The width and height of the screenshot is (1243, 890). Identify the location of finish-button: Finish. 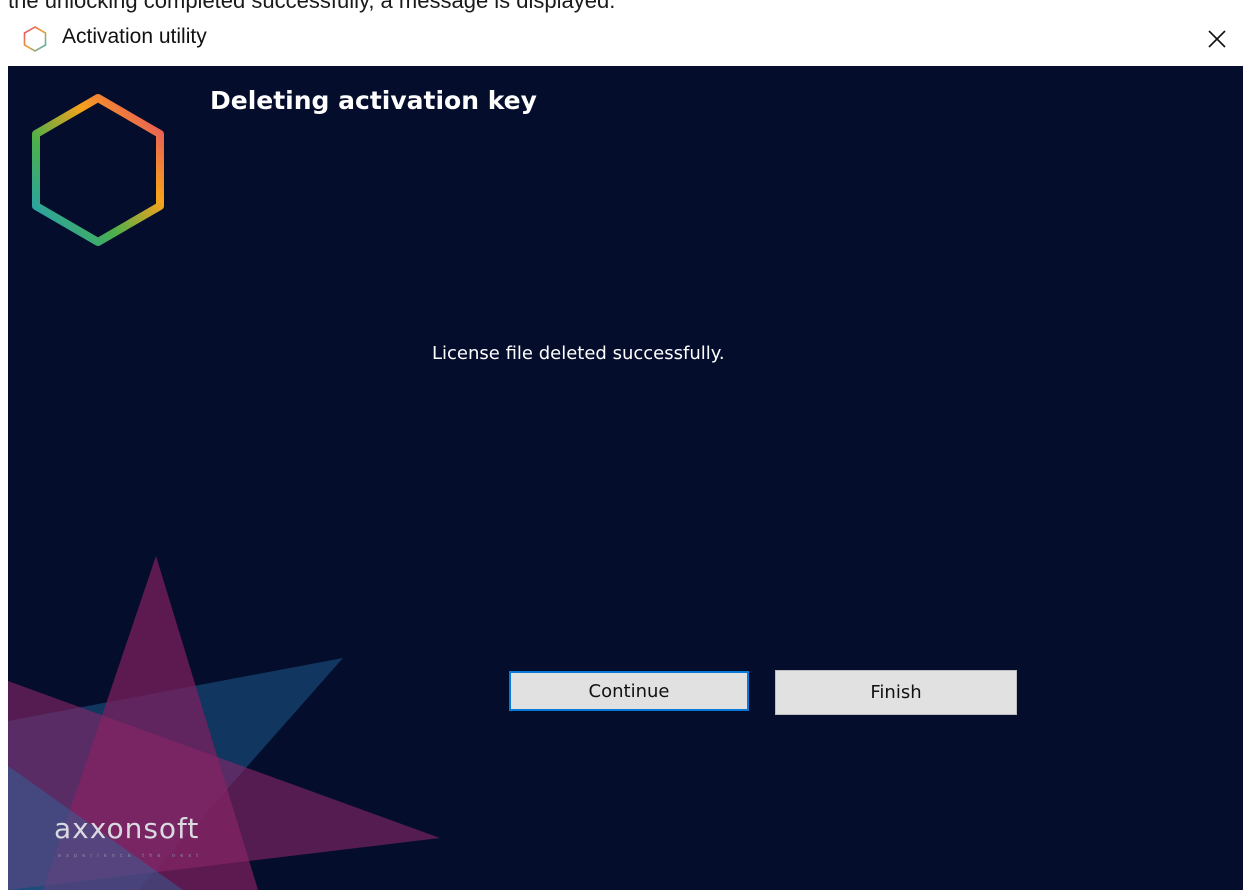
(896, 692).